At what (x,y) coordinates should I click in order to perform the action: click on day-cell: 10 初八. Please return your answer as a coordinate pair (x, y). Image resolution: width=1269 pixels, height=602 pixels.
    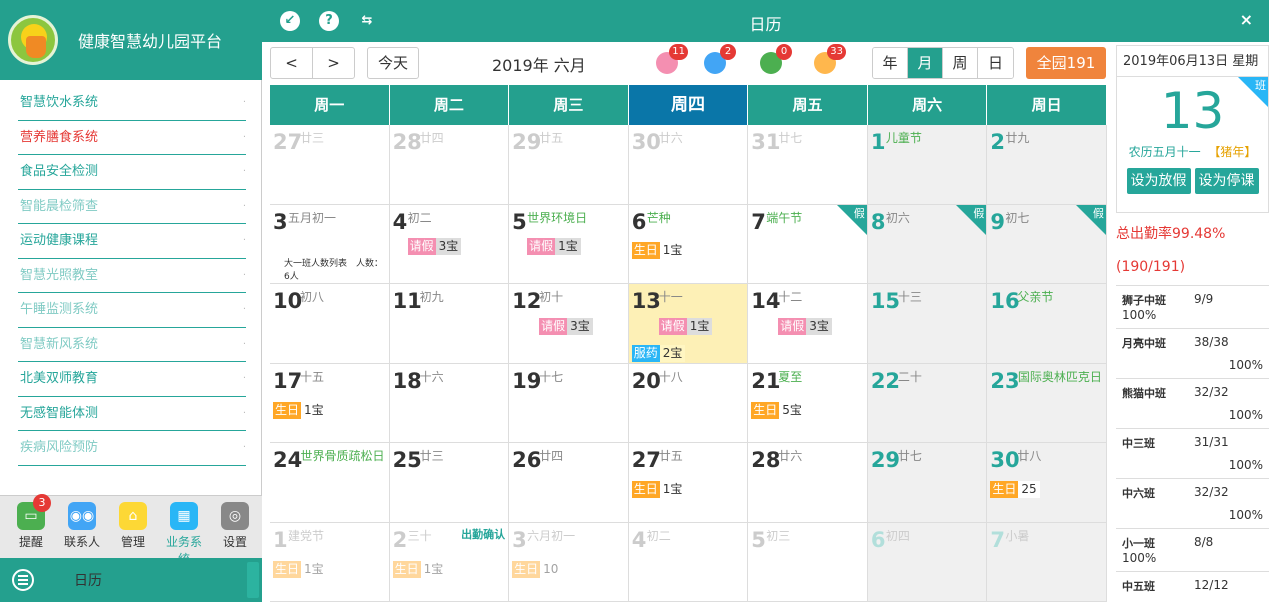
    Looking at the image, I should click on (330, 324).